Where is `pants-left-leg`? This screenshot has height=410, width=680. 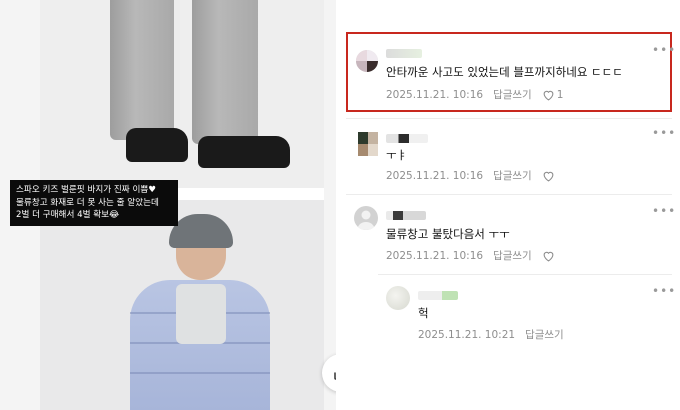
pants-left-leg is located at coordinates (142, 70).